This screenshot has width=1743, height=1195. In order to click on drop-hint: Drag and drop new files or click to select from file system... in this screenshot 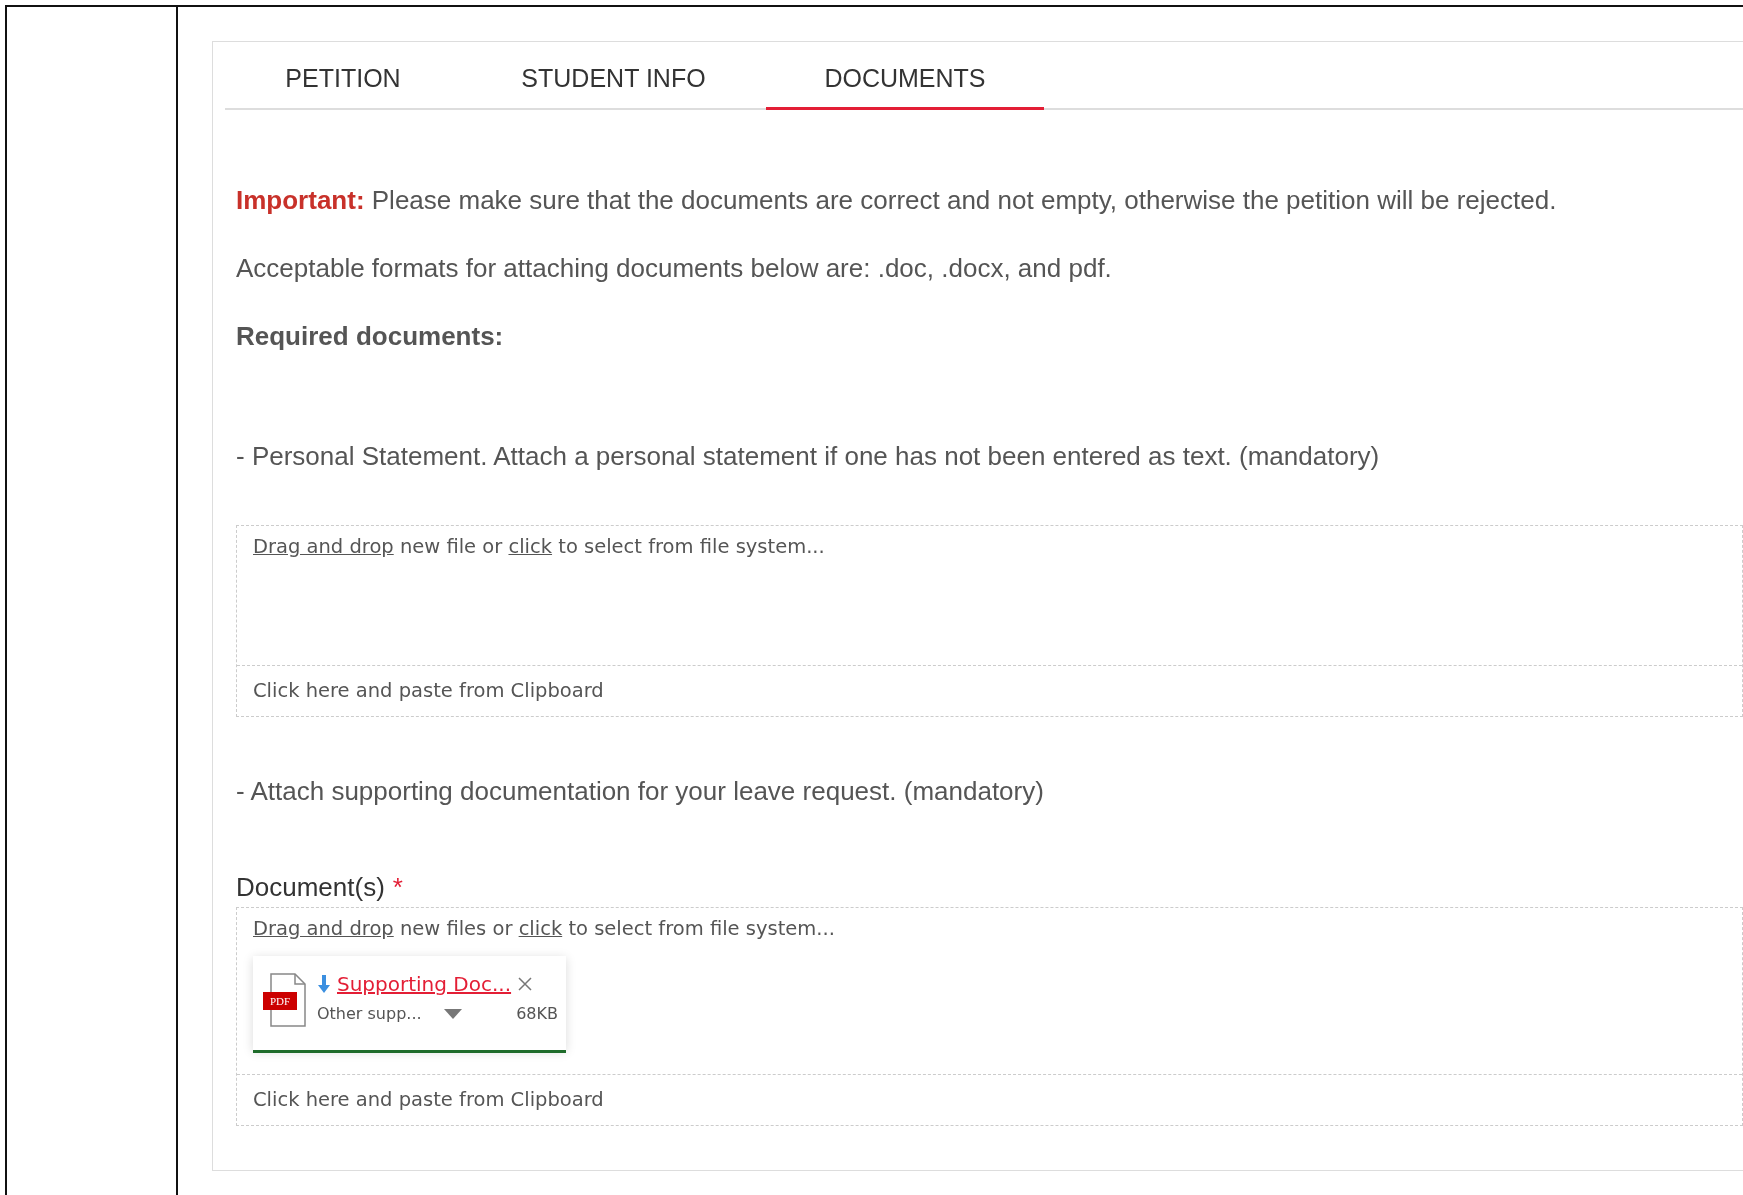, I will do `click(544, 929)`.